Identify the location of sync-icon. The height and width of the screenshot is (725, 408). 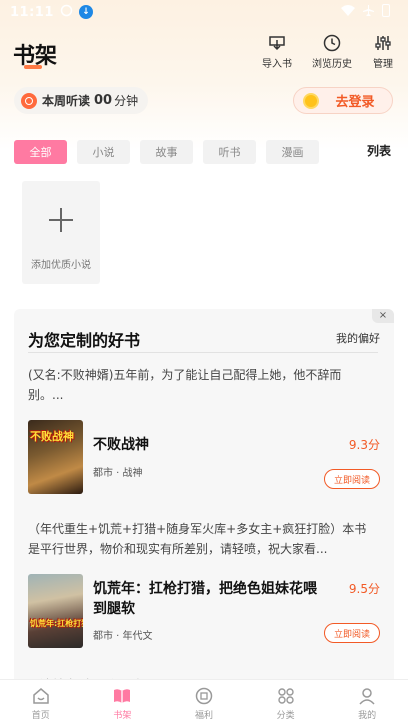
(66, 12).